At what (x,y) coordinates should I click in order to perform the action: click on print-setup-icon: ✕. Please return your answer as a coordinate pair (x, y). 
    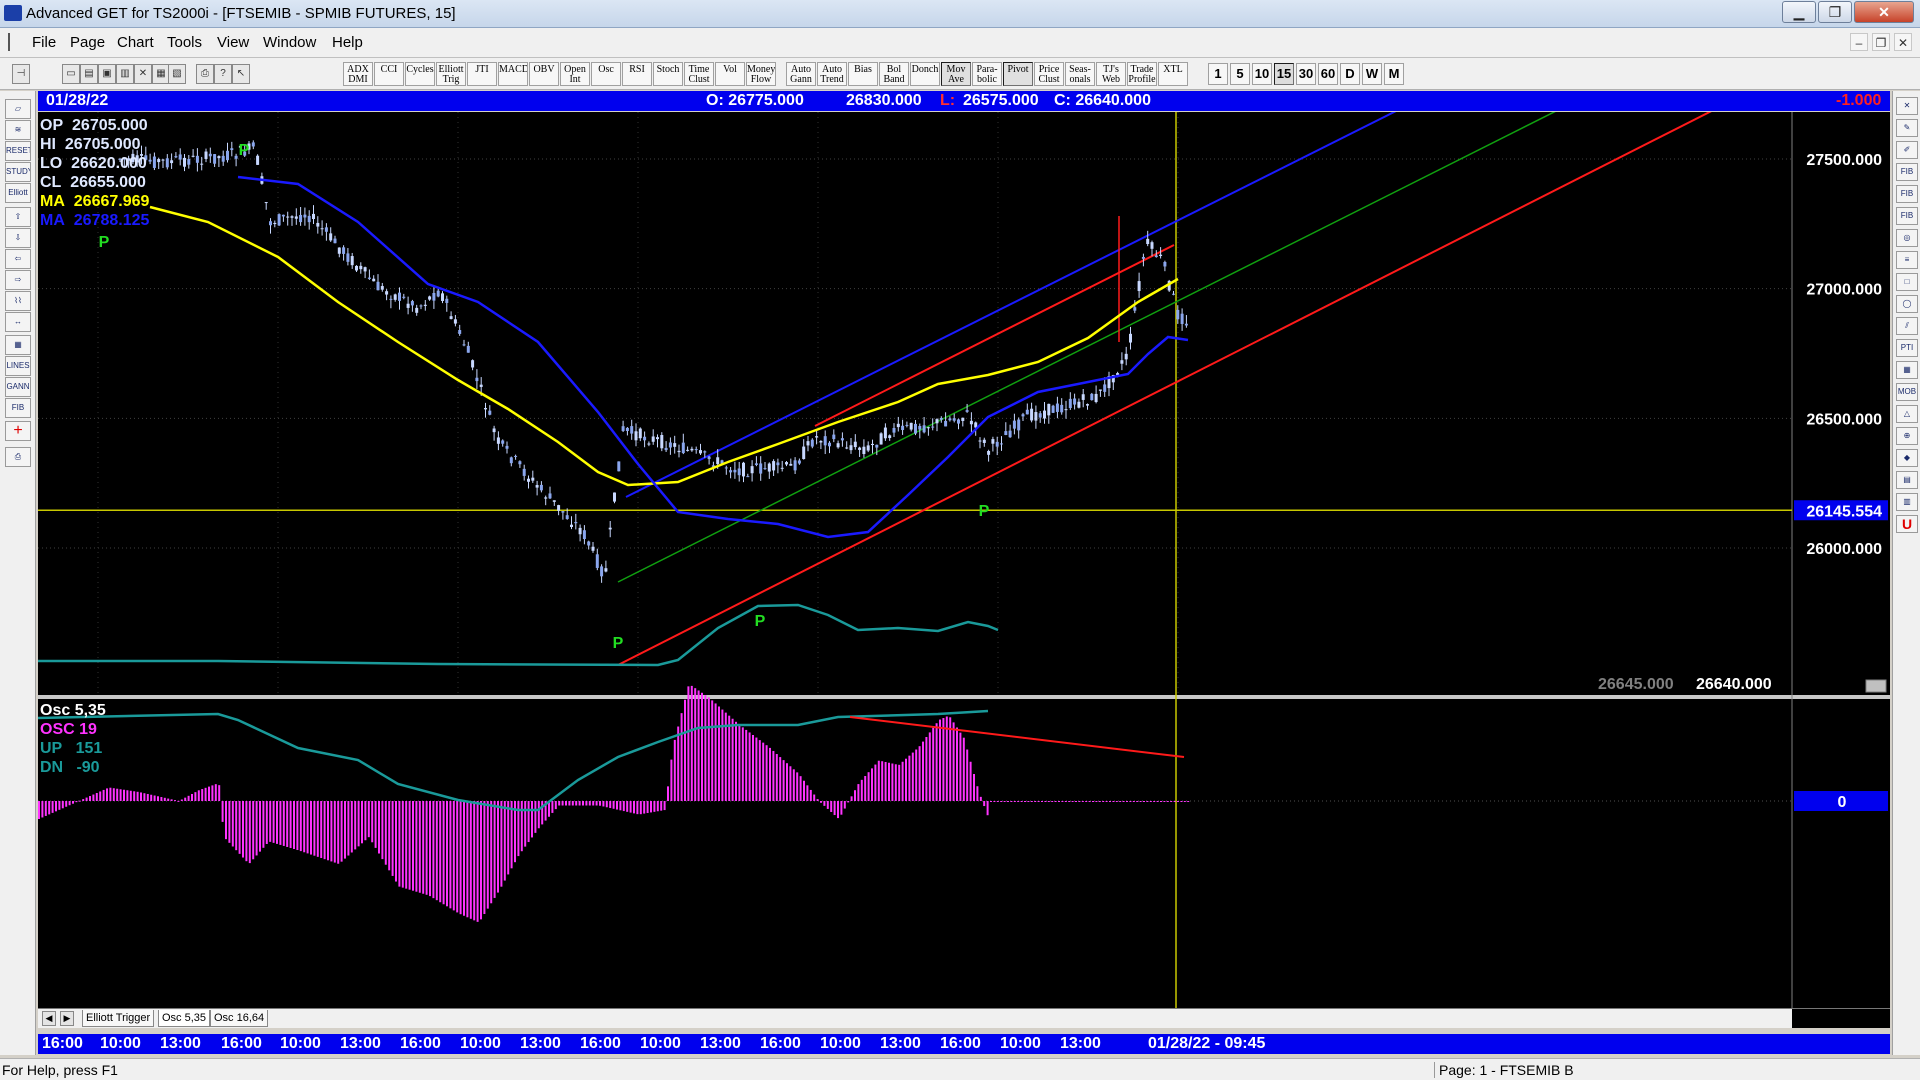
    Looking at the image, I should click on (143, 74).